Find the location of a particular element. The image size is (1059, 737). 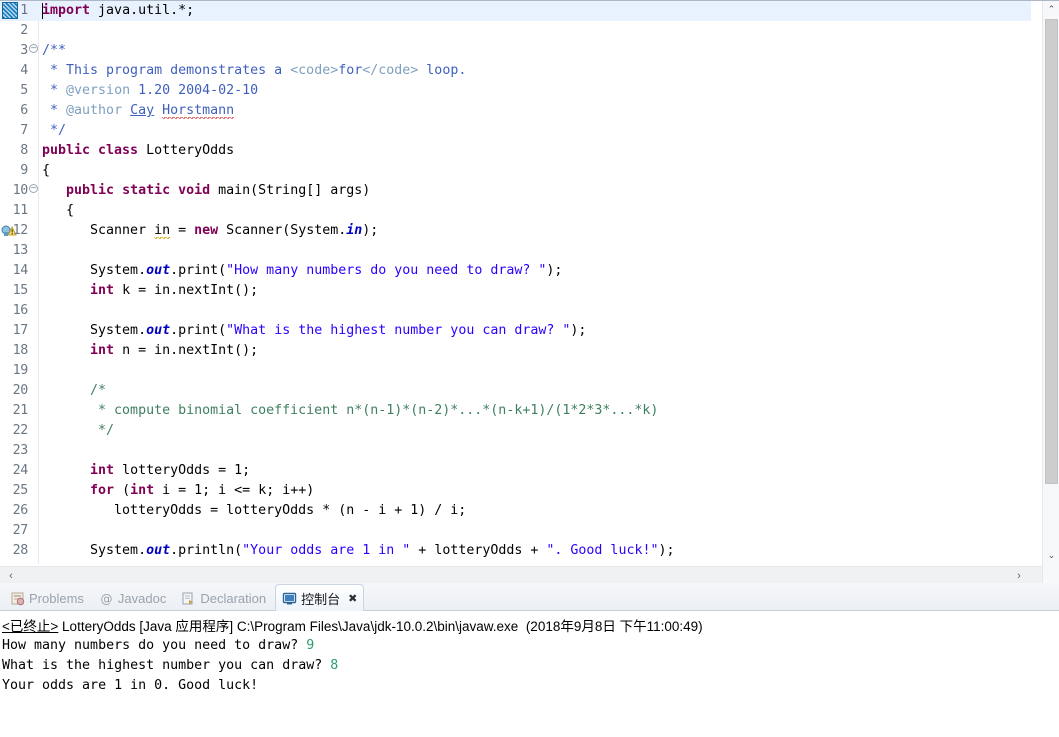

code-line: 11 { is located at coordinates (515, 211).